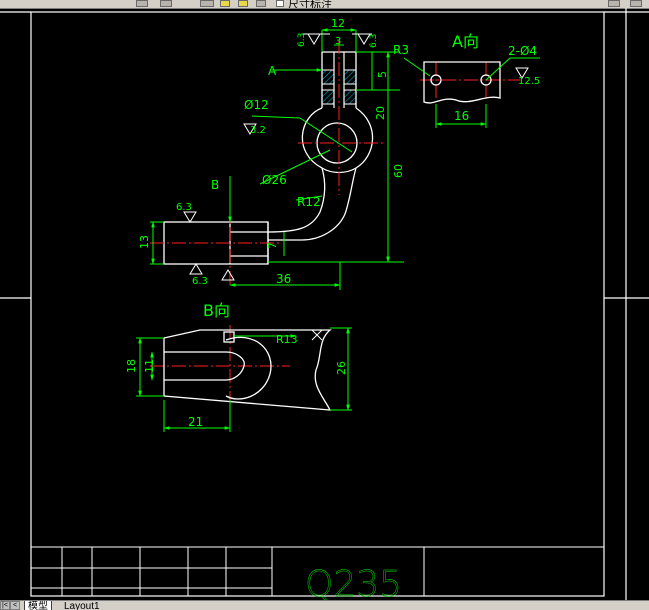 The height and width of the screenshot is (610, 649). I want to click on save-icon, so click(142, 3).